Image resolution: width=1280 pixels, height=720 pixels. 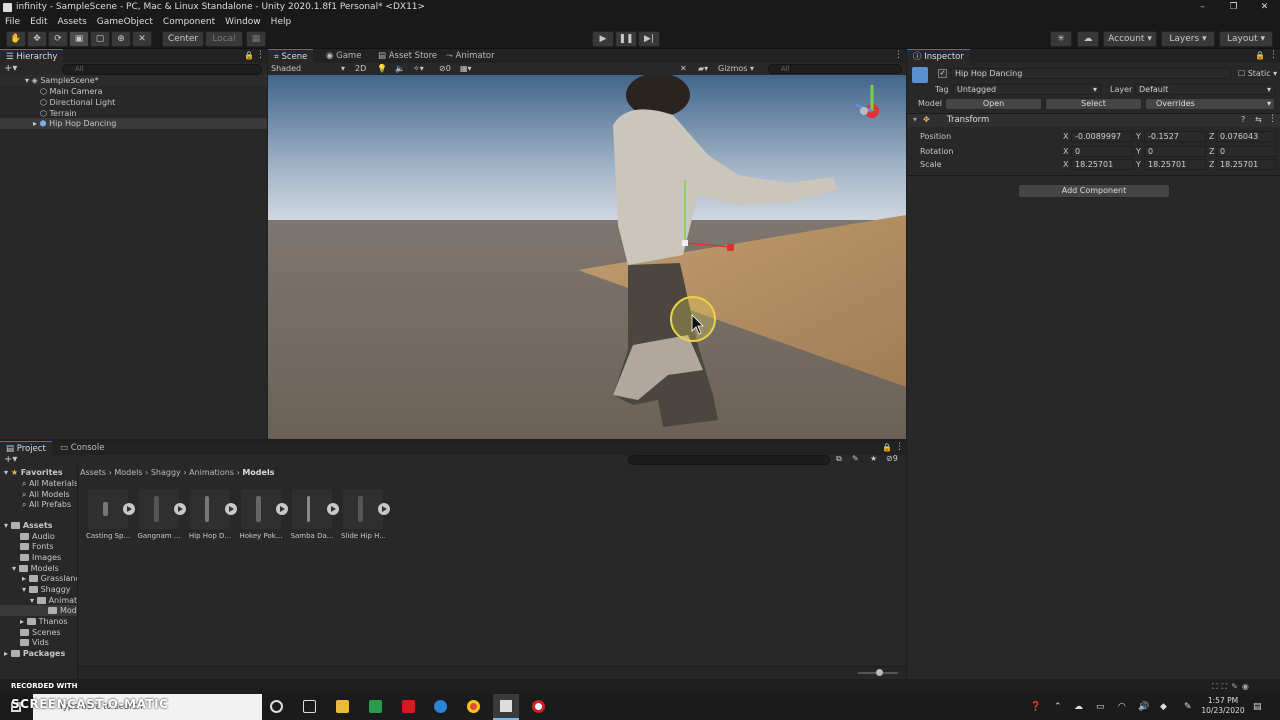 What do you see at coordinates (44, 621) in the screenshot?
I see `folder-thanos: ▸ Thanos` at bounding box center [44, 621].